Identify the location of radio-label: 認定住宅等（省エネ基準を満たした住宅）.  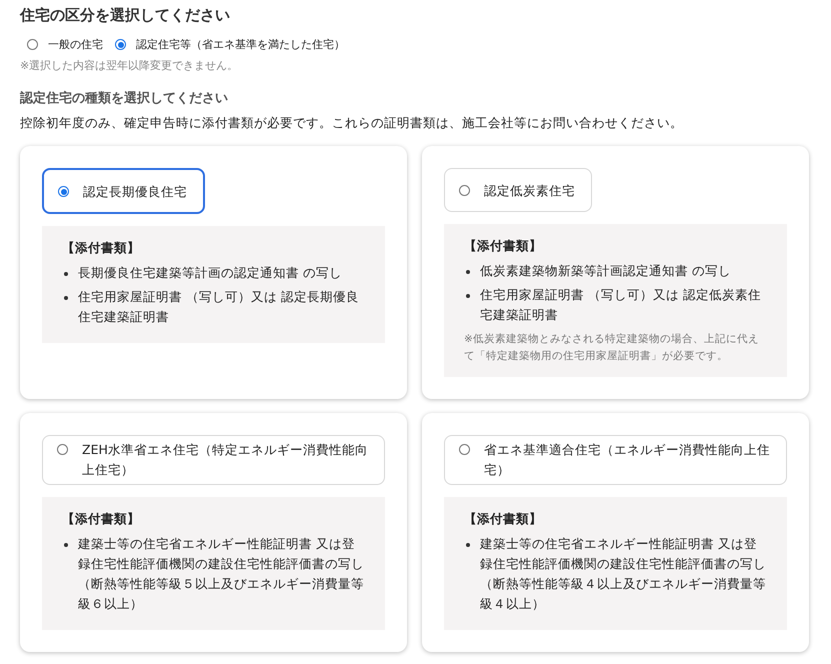
(240, 44).